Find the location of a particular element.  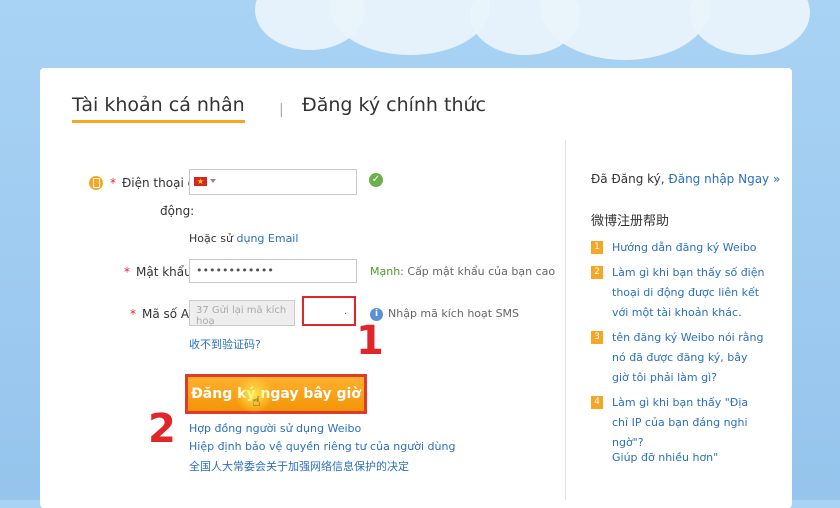

help-item-1: 1 Hướng dẫn đăng ký Weibo is located at coordinates (678, 248).